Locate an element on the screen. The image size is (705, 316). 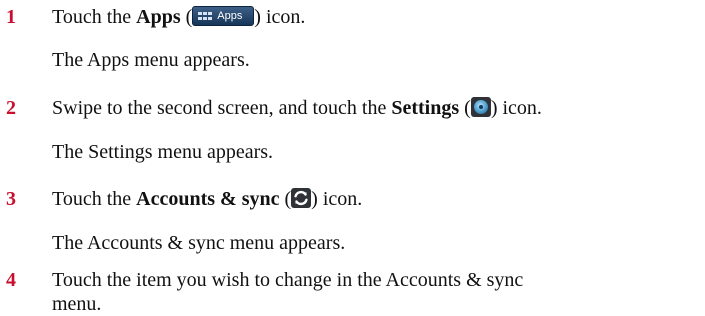
step-number: 2 is located at coordinates (11, 108).